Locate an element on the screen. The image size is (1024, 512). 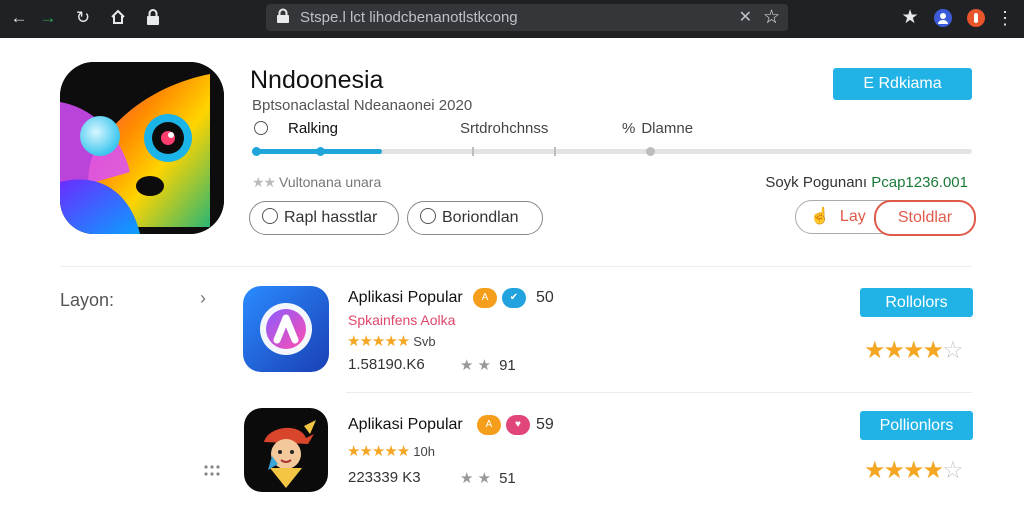
tab-progress-bar is located at coordinates (612, 151).